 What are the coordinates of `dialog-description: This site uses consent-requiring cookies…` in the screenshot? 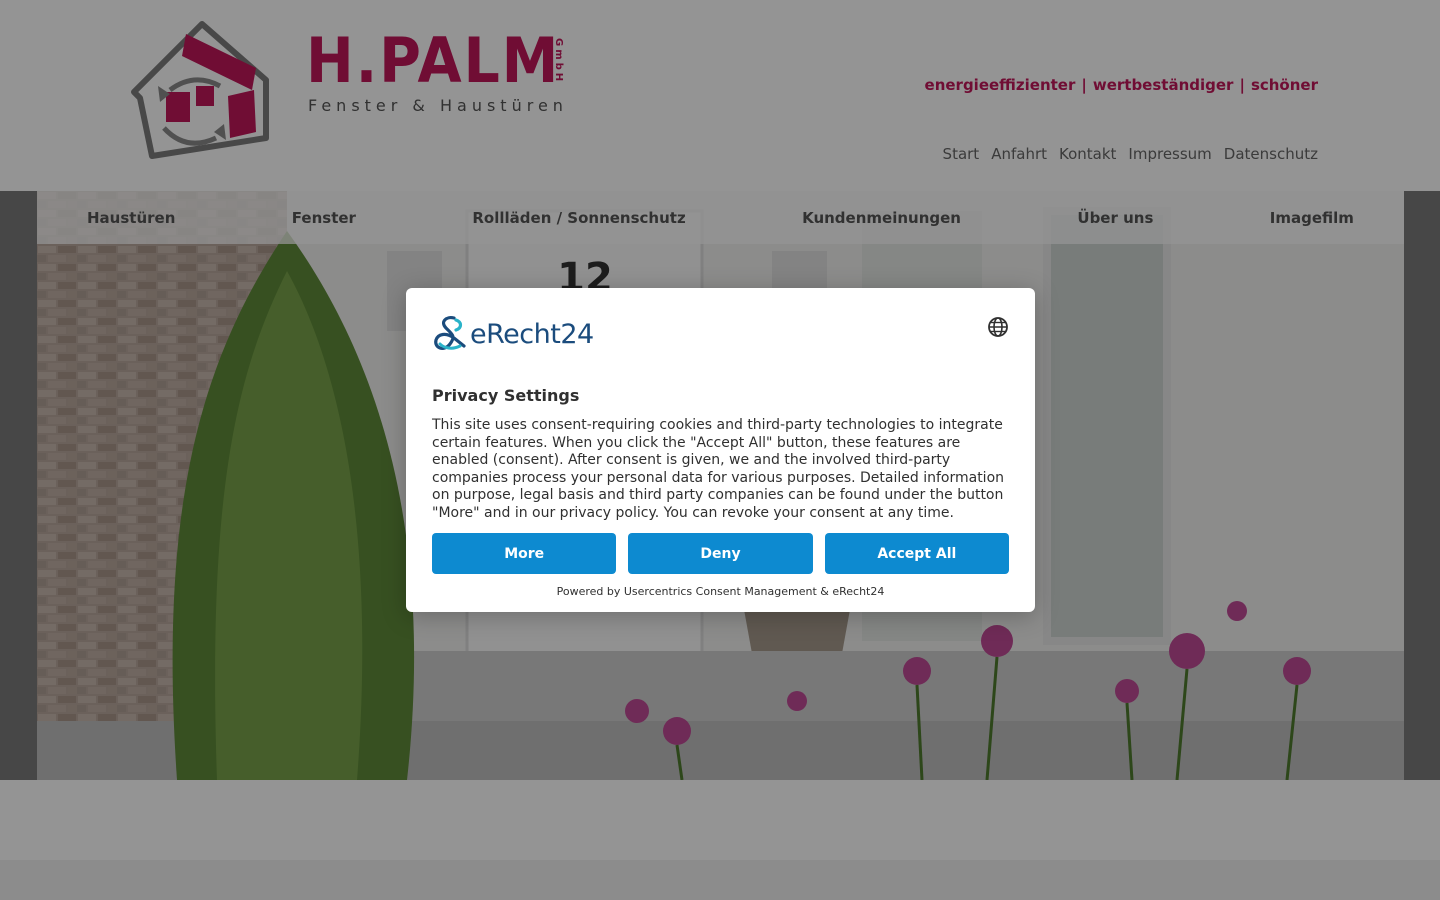 It's located at (718, 469).